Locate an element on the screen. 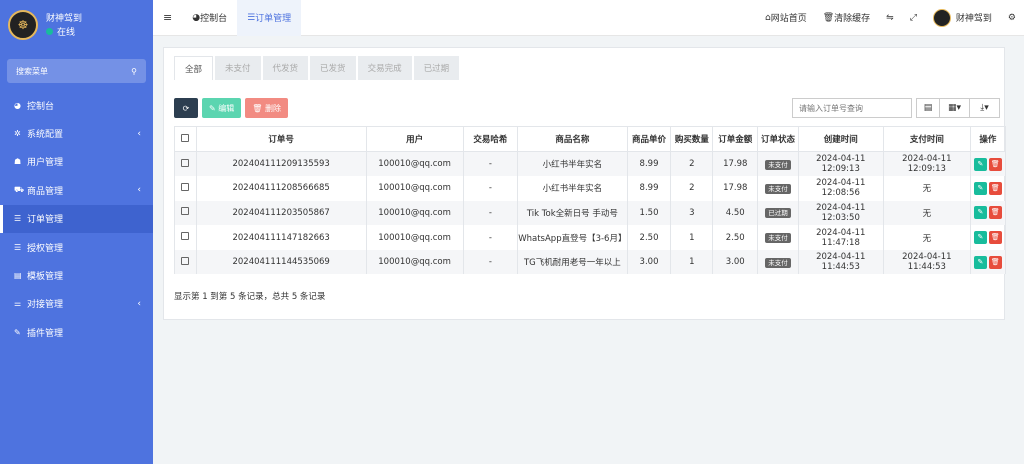 The image size is (1024, 464). sidebar-item-label: 用户管理 is located at coordinates (45, 163).